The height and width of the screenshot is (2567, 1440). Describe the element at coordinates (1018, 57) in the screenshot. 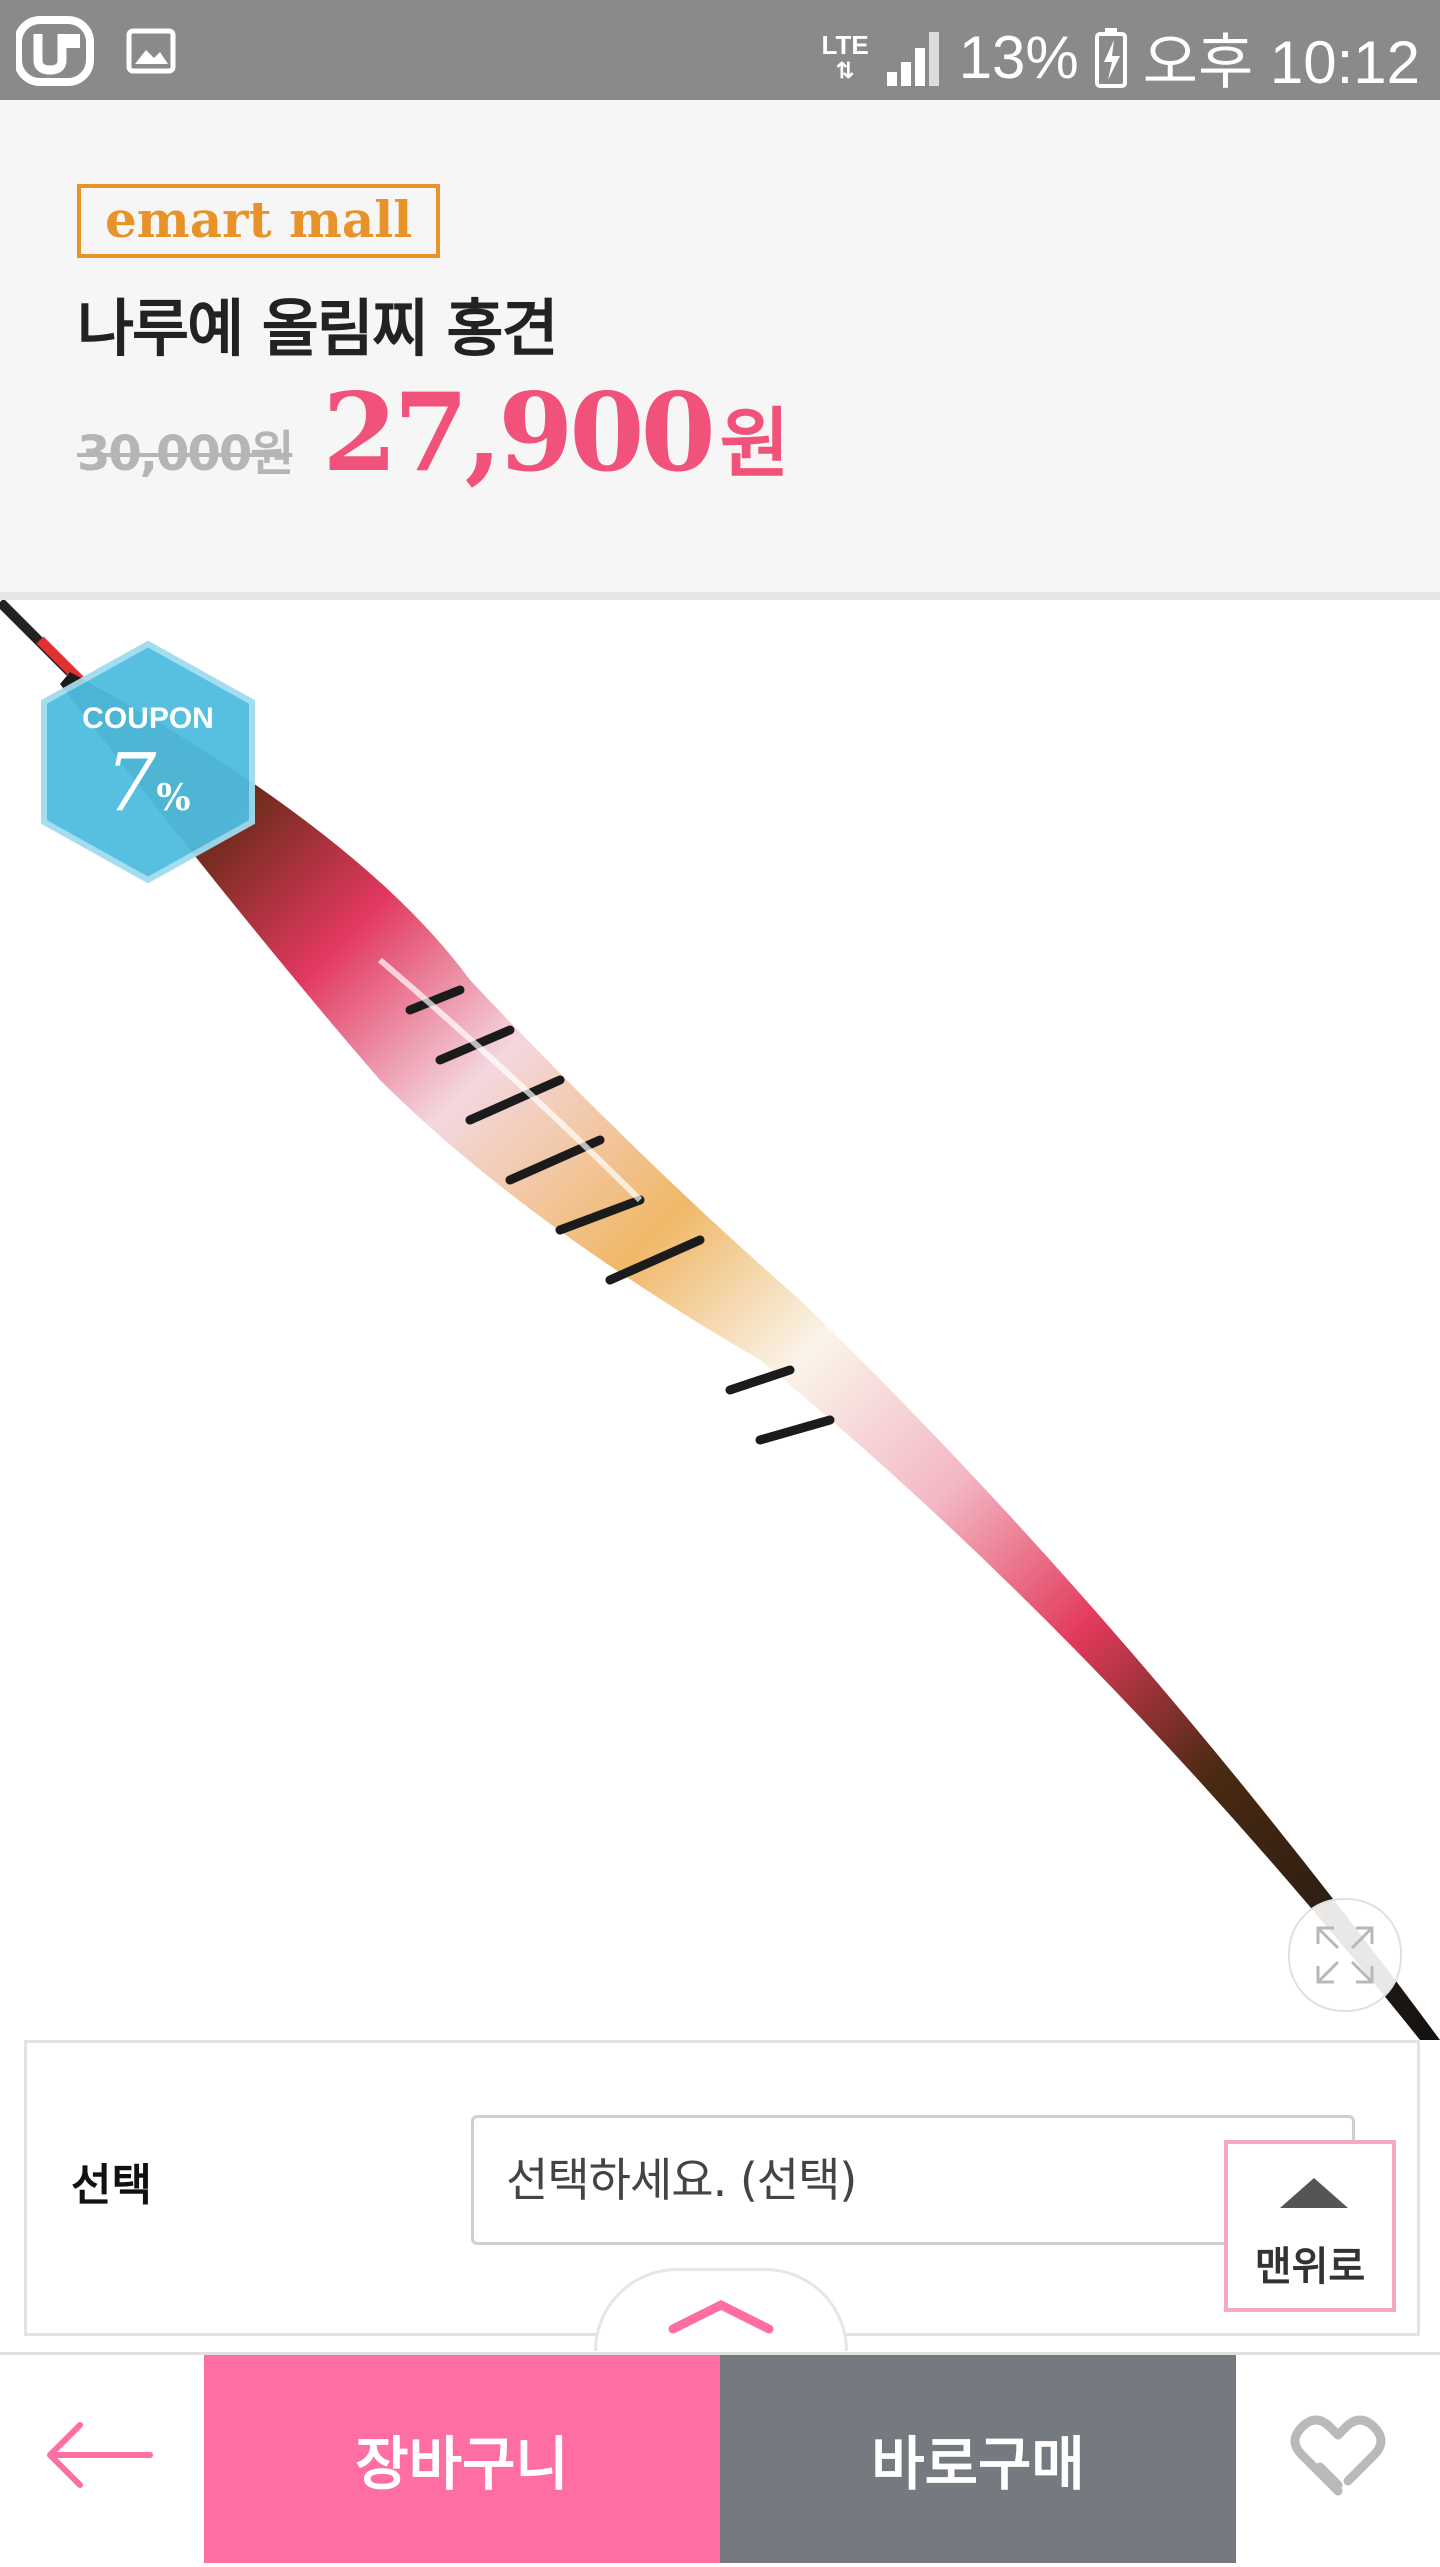

I see `battery-percentage: 13%` at that location.